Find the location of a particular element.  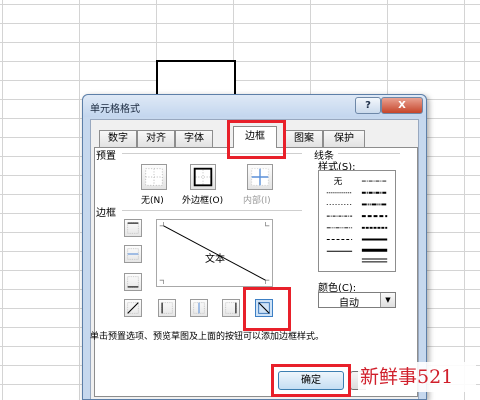

line-style-list: 无 is located at coordinates (357, 221).